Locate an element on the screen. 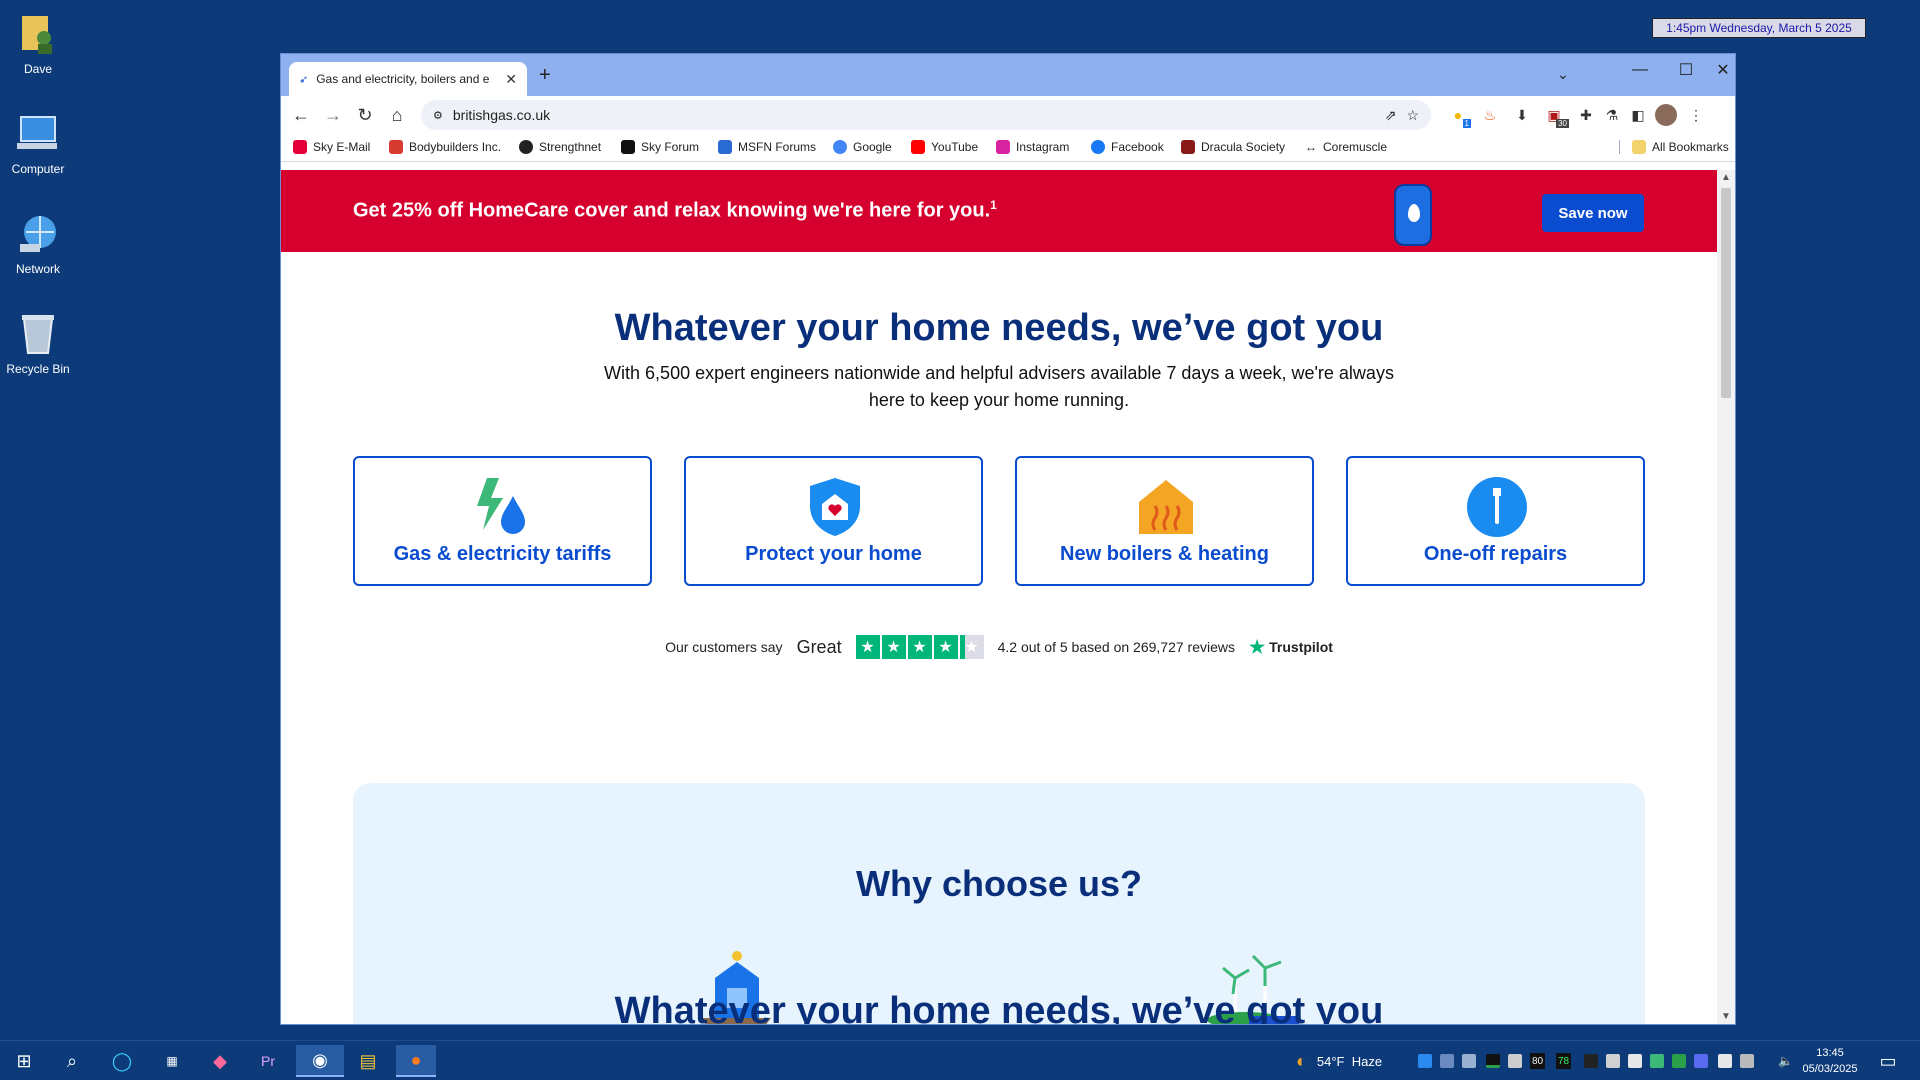 The image size is (1920, 1080). close-window-icon: ✕ is located at coordinates (1723, 70).